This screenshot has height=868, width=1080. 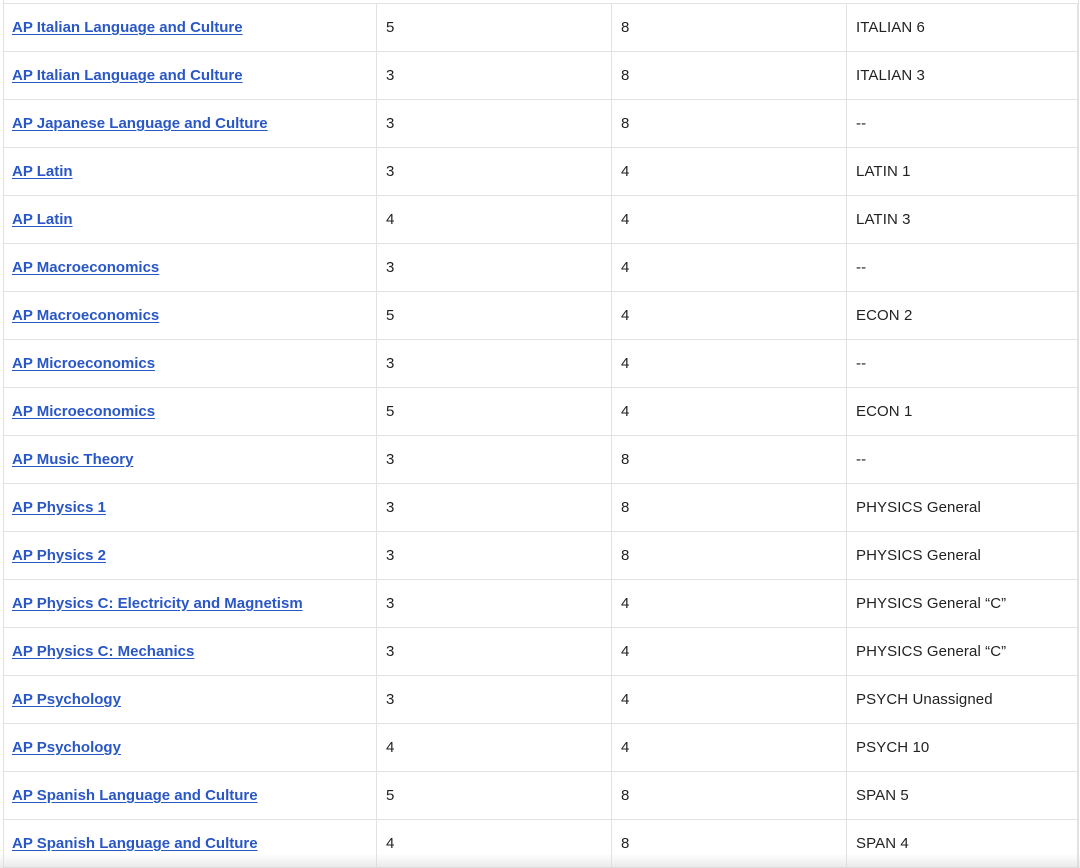 What do you see at coordinates (540, 747) in the screenshot?
I see `table-row: AP Psychology 4 4 PSYCH 10` at bounding box center [540, 747].